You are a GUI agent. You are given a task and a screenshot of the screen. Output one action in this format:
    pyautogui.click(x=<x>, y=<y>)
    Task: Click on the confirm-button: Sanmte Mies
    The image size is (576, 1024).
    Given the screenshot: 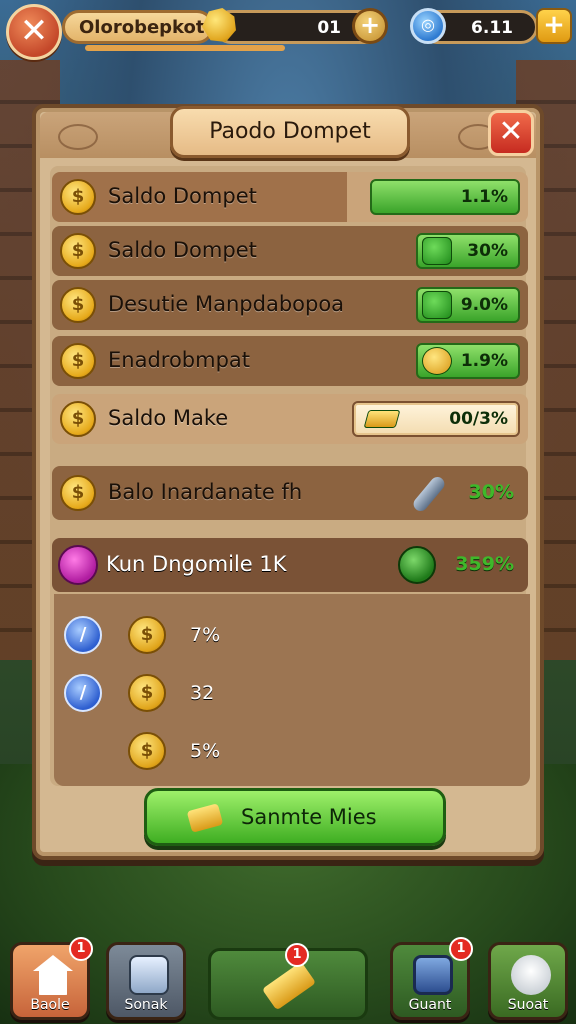 What is the action you would take?
    pyautogui.click(x=295, y=817)
    